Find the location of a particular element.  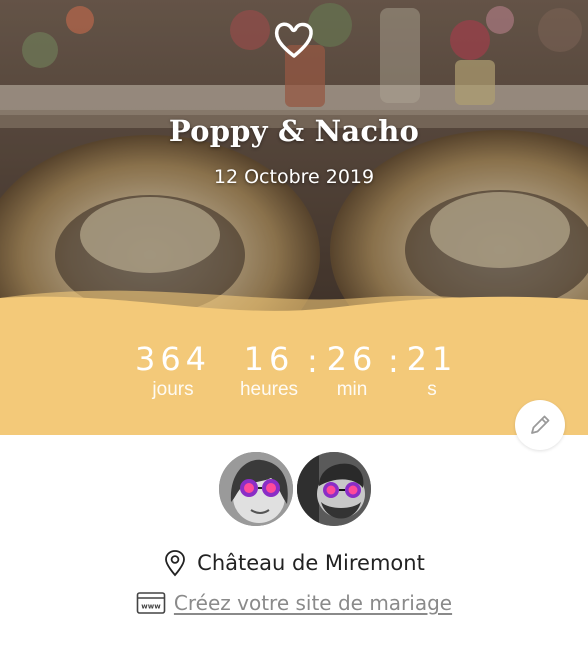

avatar-groom-photo is located at coordinates (334, 489).